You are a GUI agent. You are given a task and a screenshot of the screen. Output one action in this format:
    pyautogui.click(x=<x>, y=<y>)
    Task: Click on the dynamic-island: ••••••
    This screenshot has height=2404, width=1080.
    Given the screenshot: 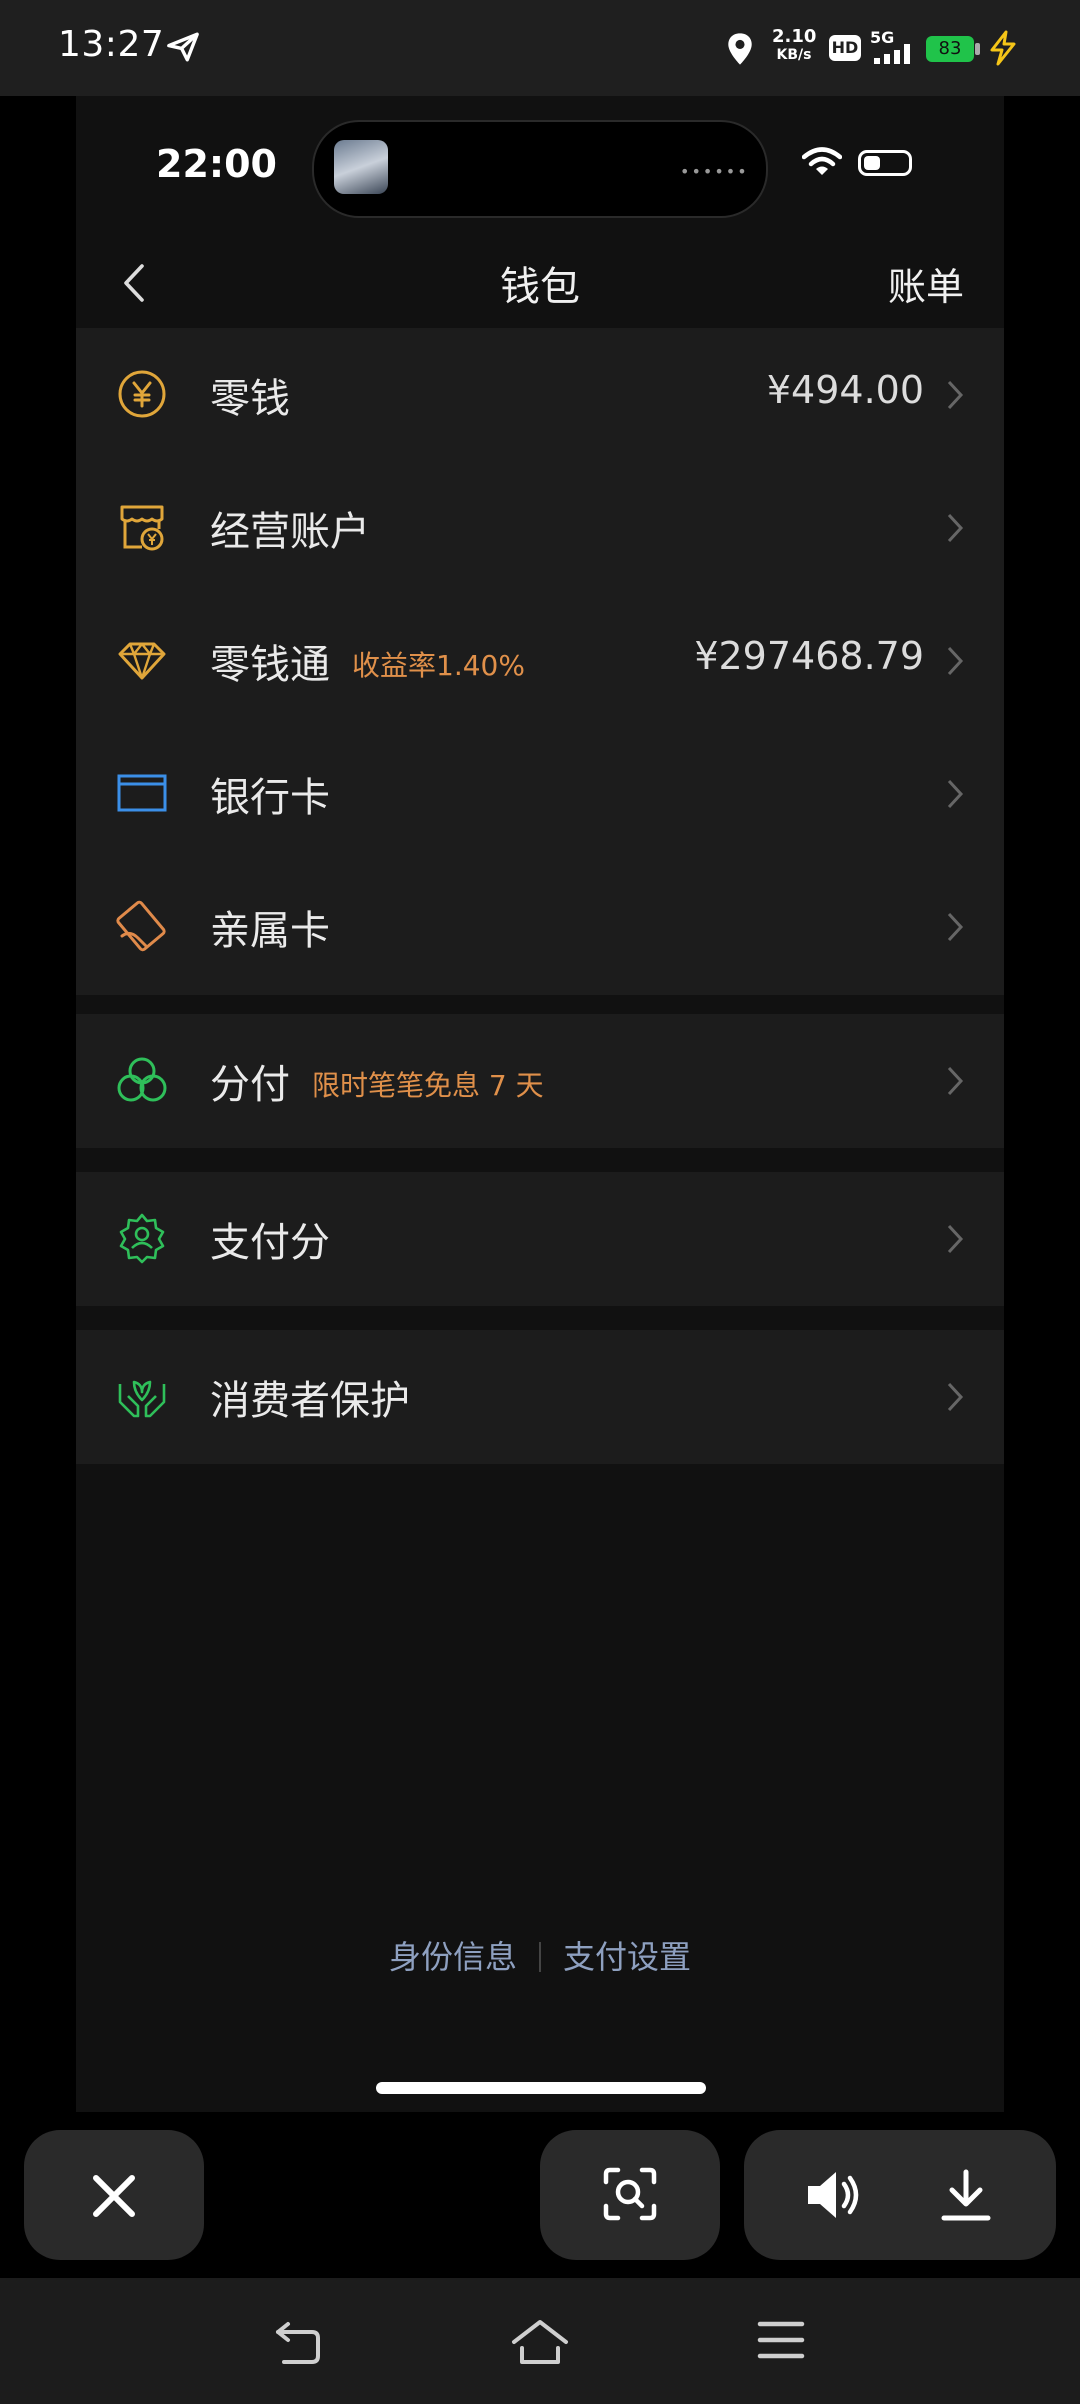 What is the action you would take?
    pyautogui.click(x=540, y=169)
    